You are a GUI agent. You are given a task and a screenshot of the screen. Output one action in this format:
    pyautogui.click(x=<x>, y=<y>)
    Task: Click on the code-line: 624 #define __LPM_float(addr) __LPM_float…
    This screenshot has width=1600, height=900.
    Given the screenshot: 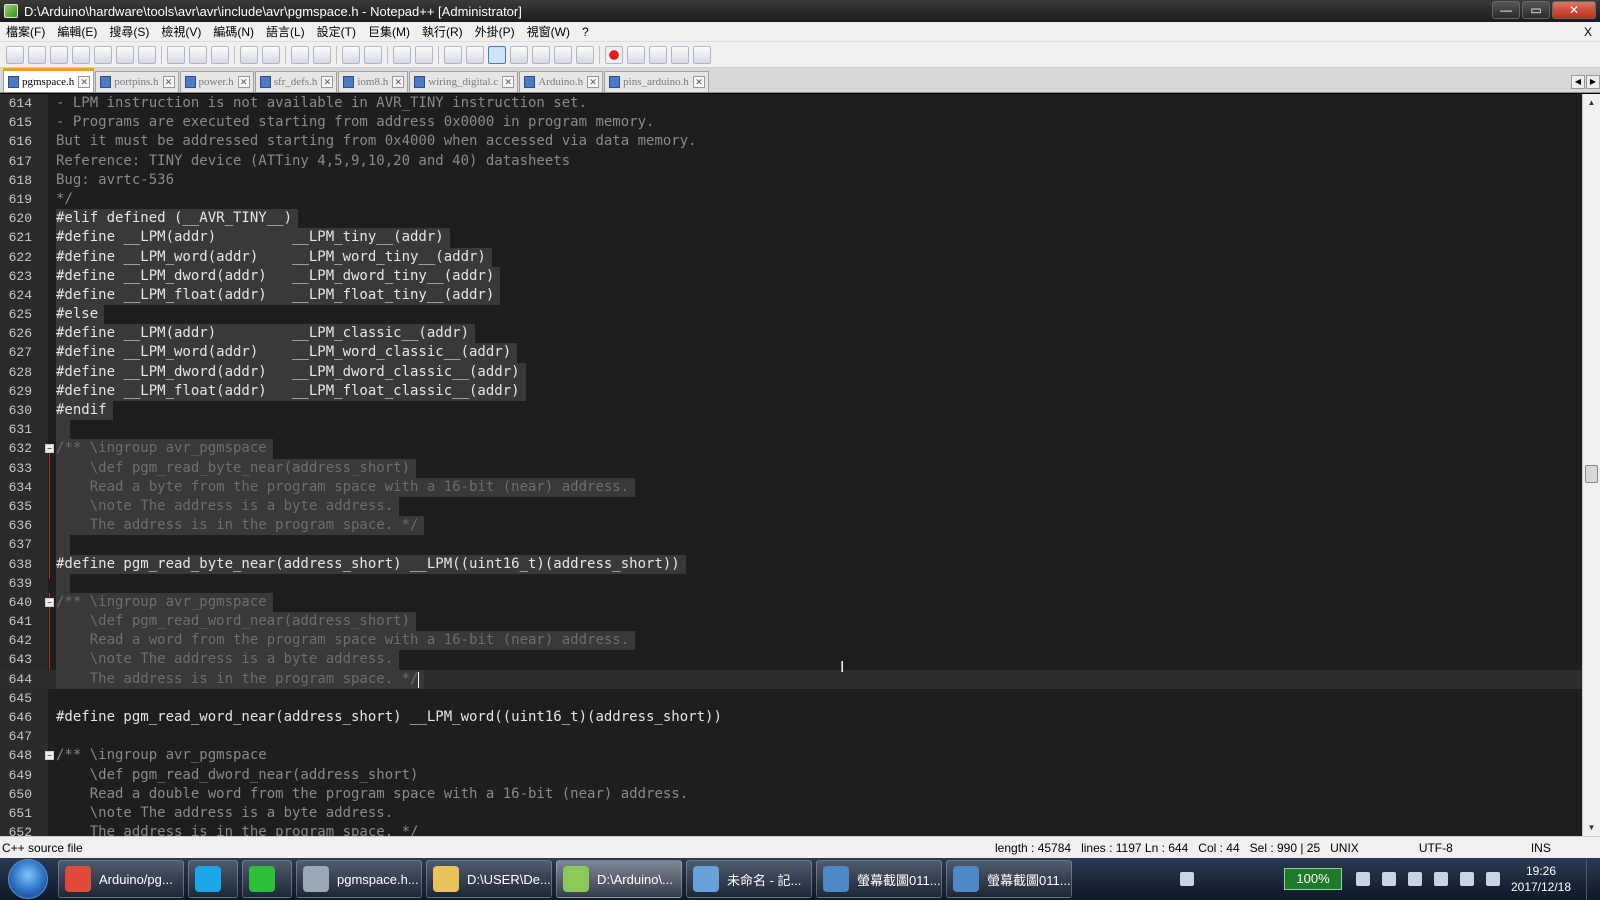 What is the action you would take?
    pyautogui.click(x=791, y=295)
    